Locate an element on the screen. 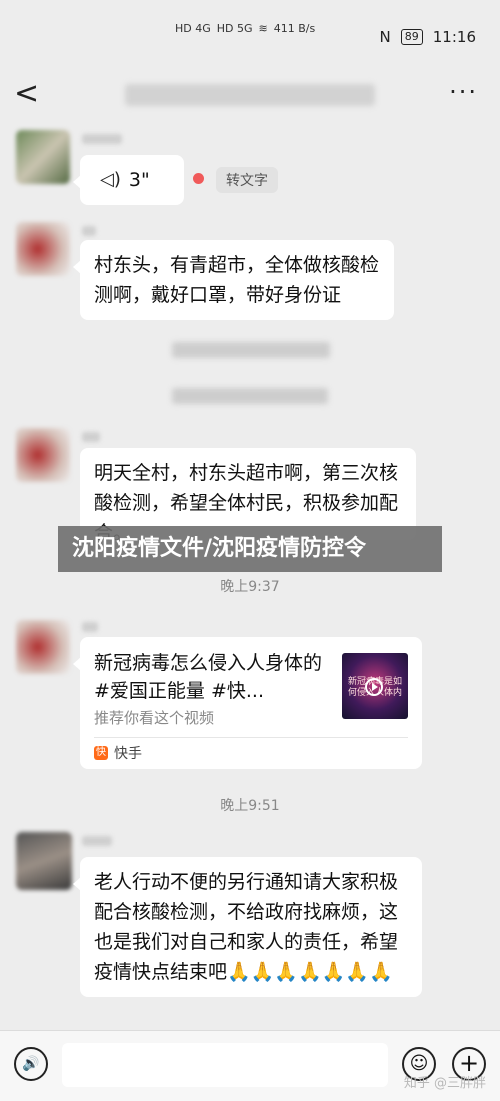 This screenshot has height=1101, width=500. network-4g: HD 4G is located at coordinates (193, 28).